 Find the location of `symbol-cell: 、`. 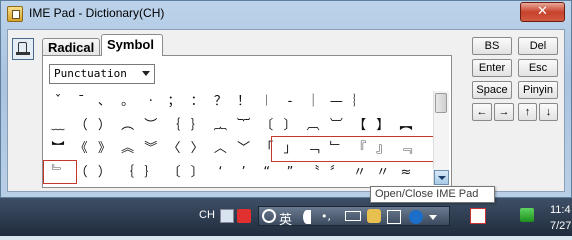

symbol-cell: 、 is located at coordinates (104, 102).